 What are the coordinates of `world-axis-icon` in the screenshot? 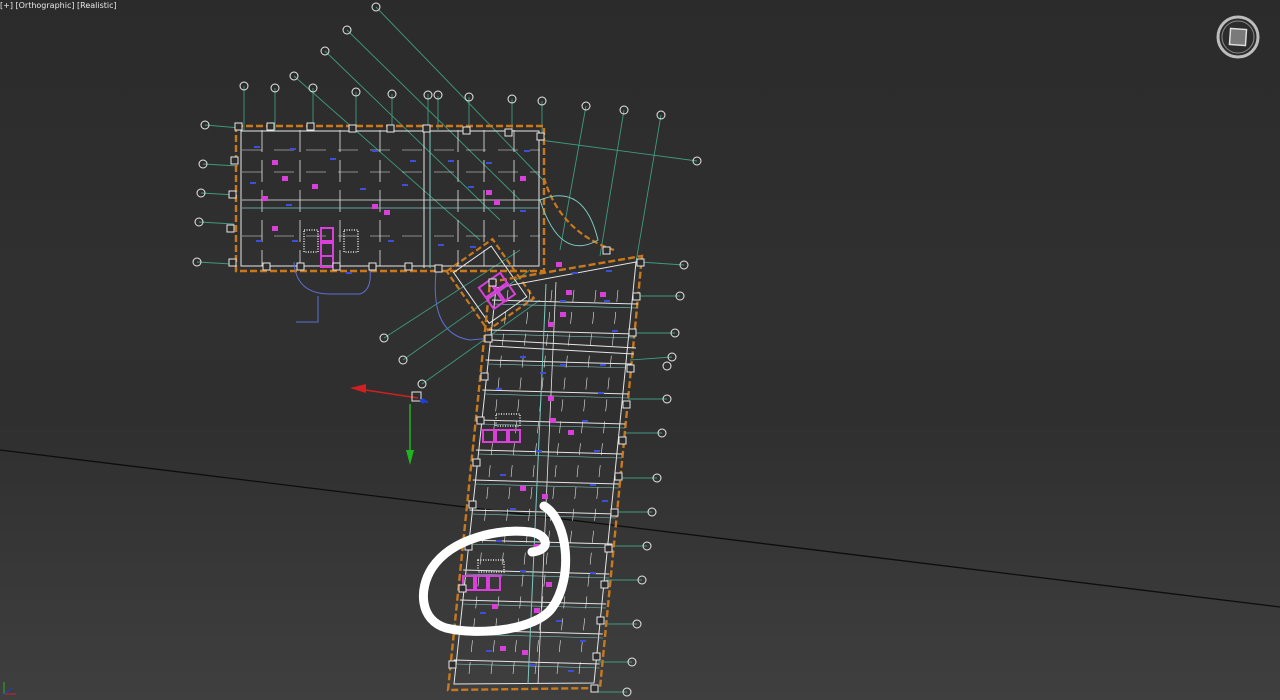 It's located at (9, 688).